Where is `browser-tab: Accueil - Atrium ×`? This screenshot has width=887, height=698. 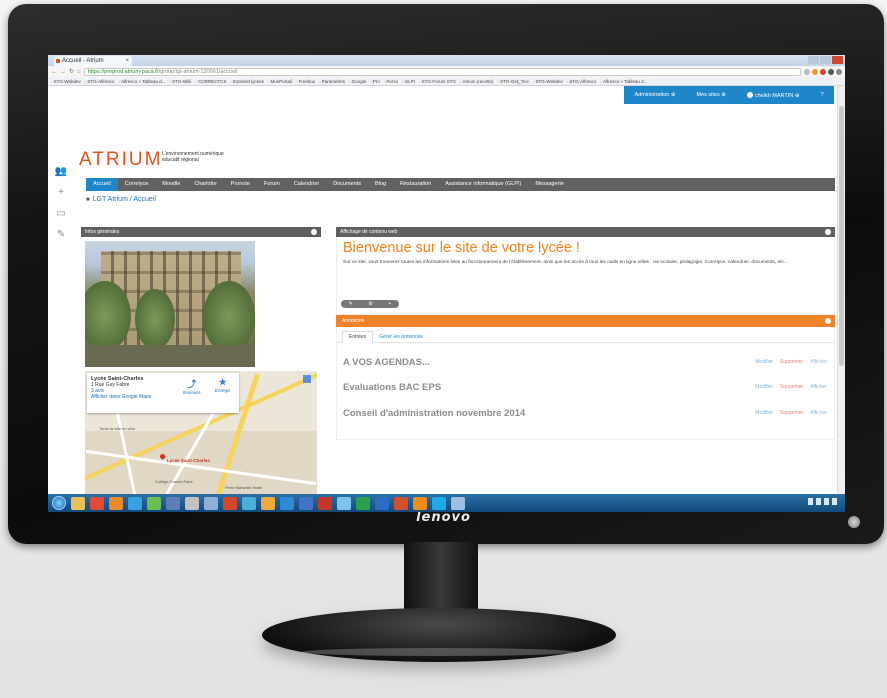 browser-tab: Accueil - Atrium × is located at coordinates (93, 61).